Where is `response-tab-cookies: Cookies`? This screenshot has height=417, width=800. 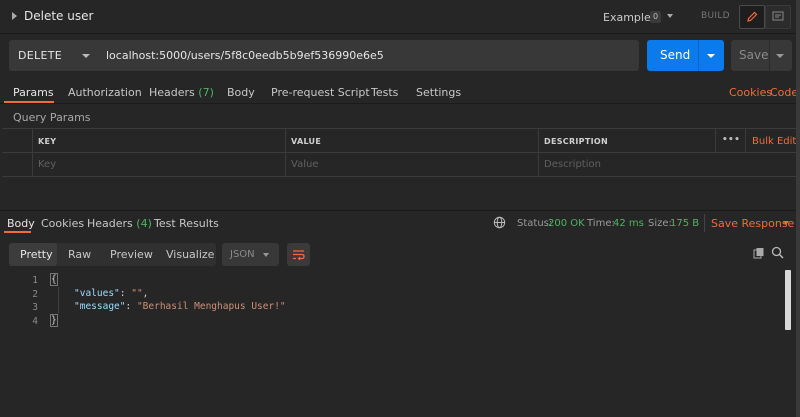 response-tab-cookies: Cookies is located at coordinates (62, 223).